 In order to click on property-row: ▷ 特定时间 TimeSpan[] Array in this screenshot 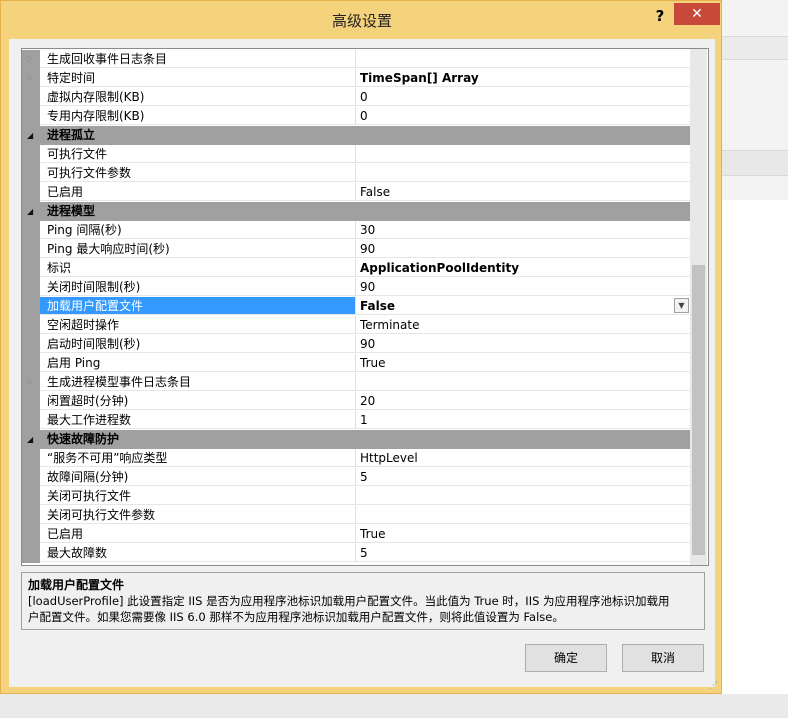, I will do `click(356, 78)`.